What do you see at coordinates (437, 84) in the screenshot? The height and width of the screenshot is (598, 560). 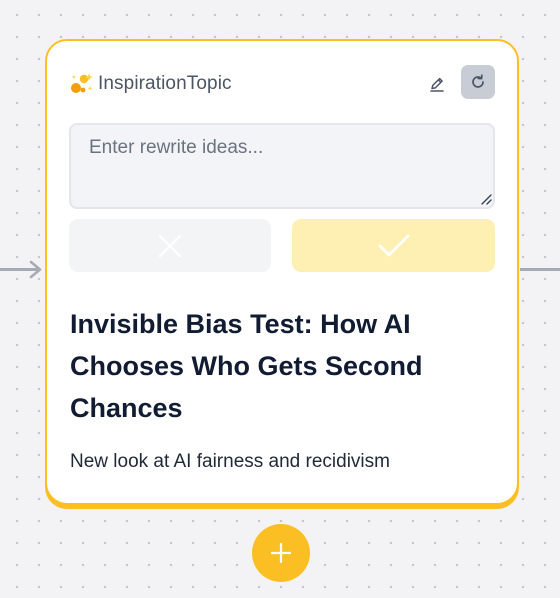 I see `pencil-icon` at bounding box center [437, 84].